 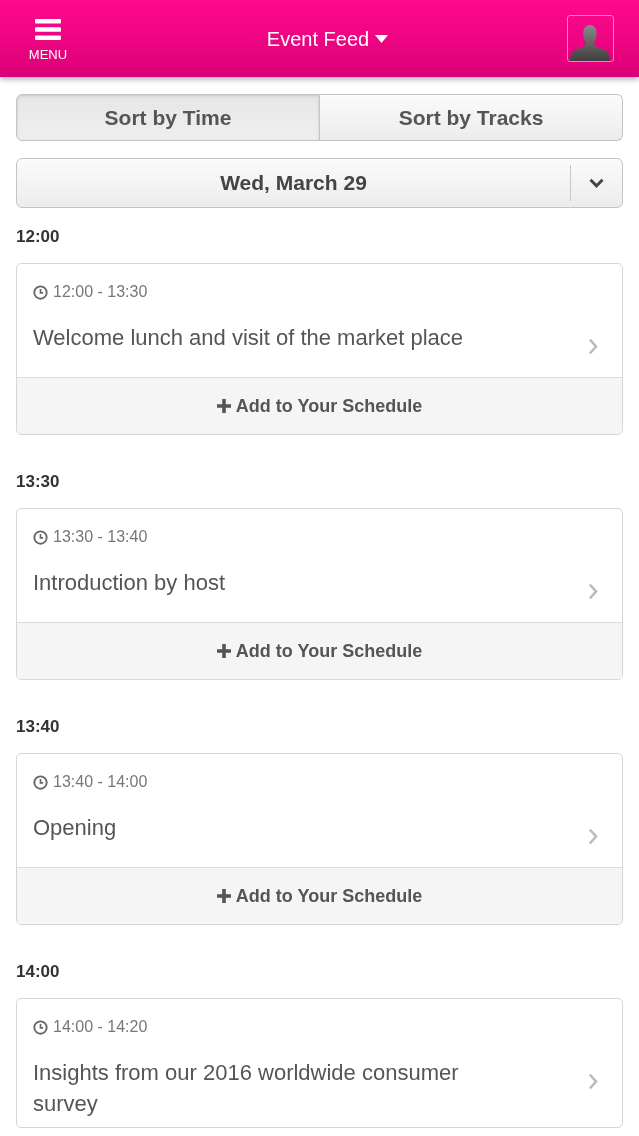 What do you see at coordinates (75, 828) in the screenshot?
I see `session-title: Opening` at bounding box center [75, 828].